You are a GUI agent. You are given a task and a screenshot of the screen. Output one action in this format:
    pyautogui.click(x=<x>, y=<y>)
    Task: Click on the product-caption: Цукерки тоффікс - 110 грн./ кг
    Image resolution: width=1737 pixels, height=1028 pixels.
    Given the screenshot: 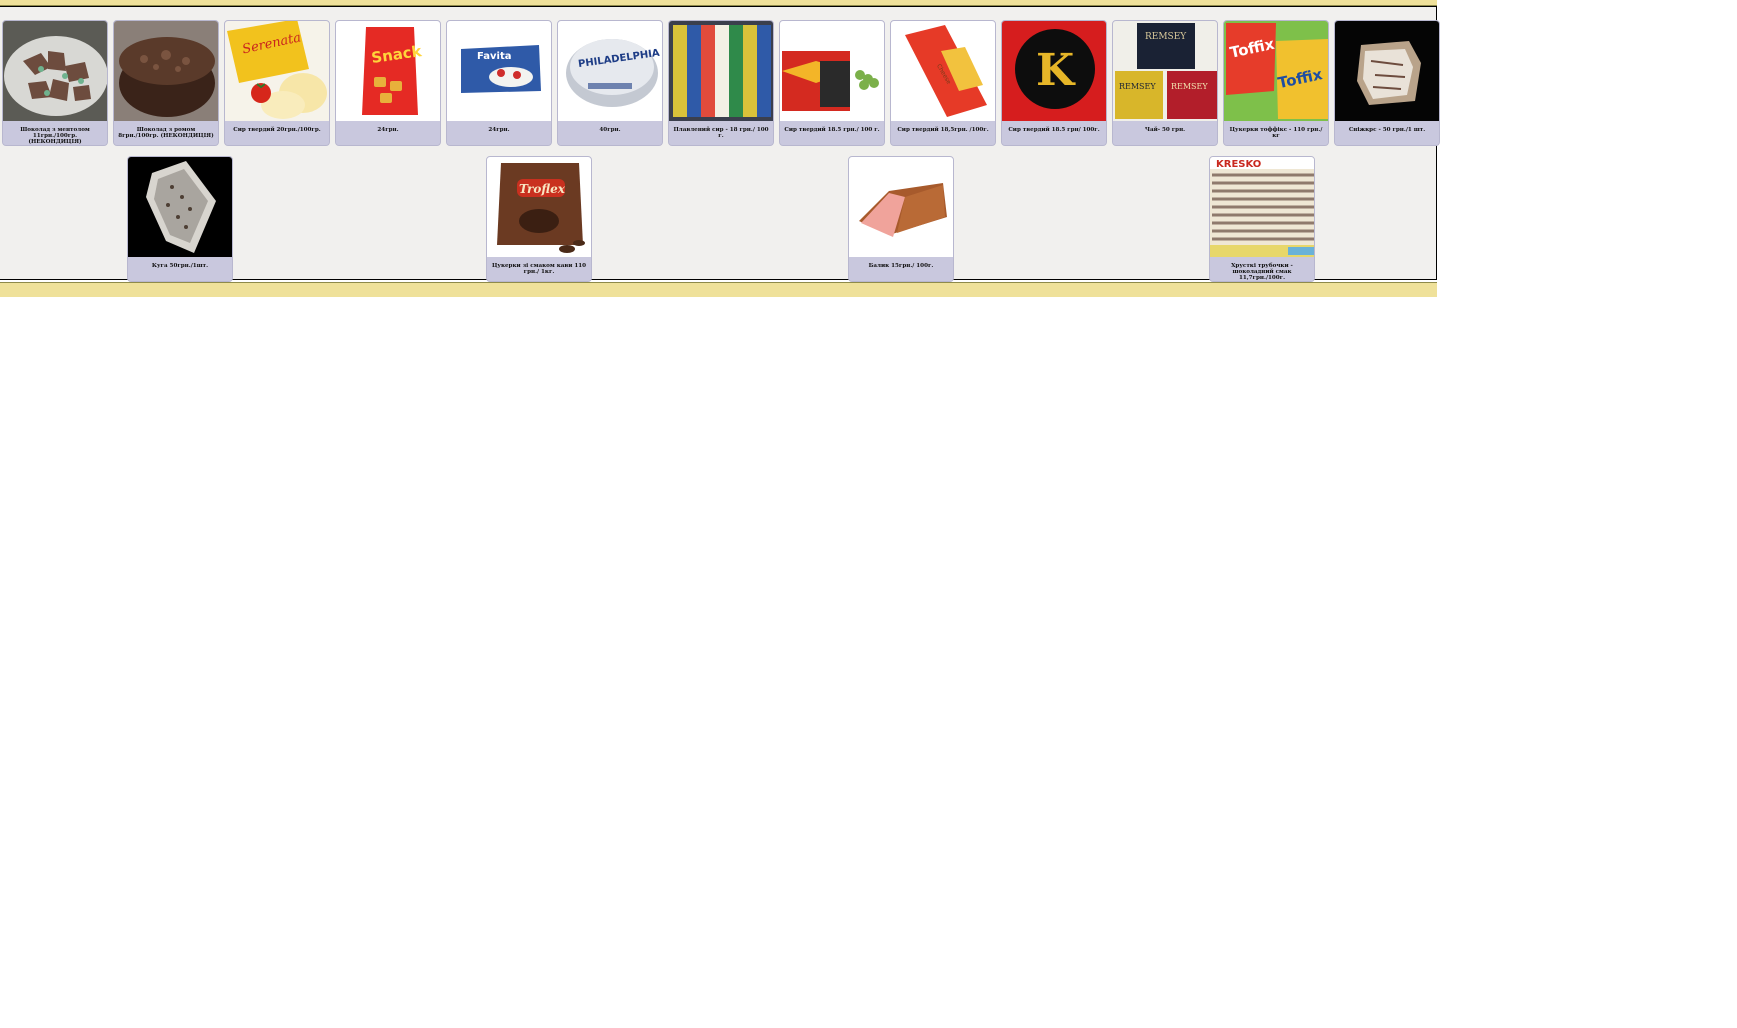 What is the action you would take?
    pyautogui.click(x=1276, y=133)
    